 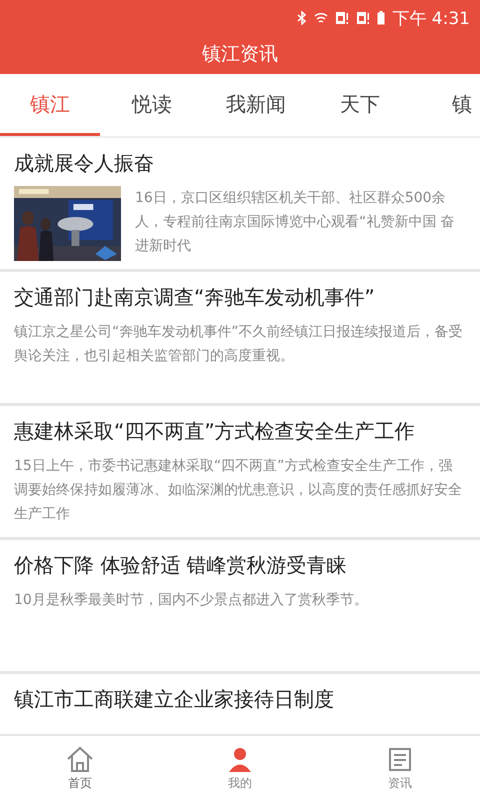 I want to click on nav-item: 我的, so click(x=240, y=768).